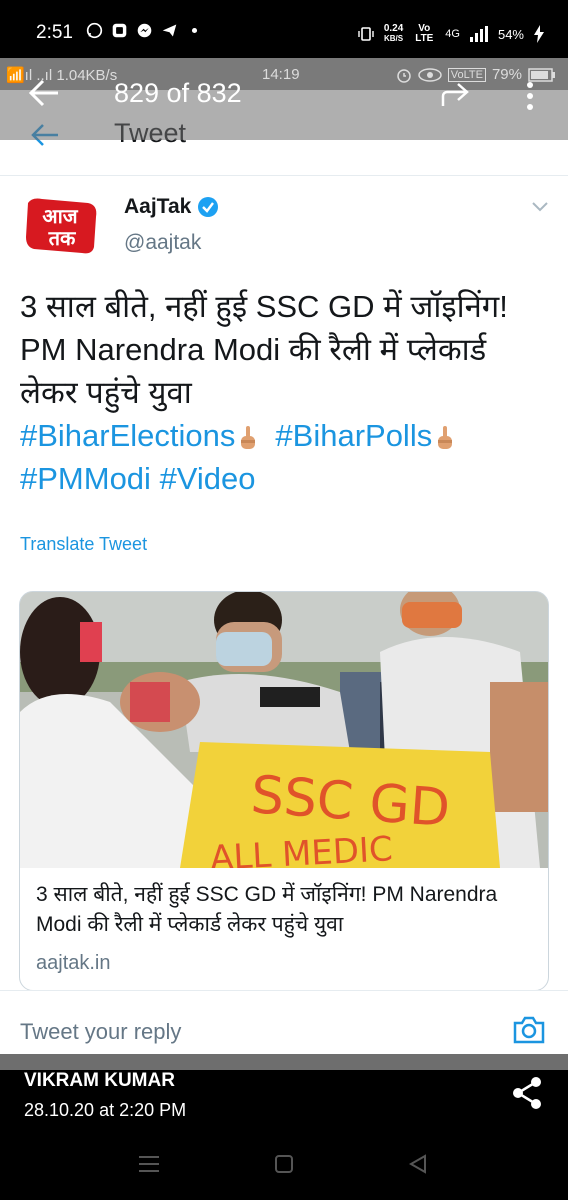 This screenshot has width=568, height=1200. What do you see at coordinates (44, 93) in the screenshot?
I see `gallery-back-icon` at bounding box center [44, 93].